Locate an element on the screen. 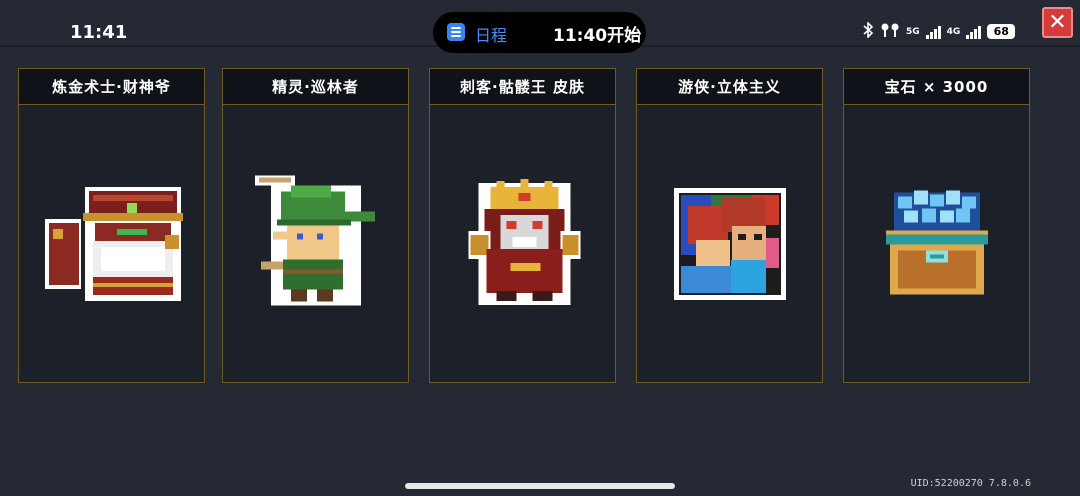  reward-title: 炼金术士·财神爷 is located at coordinates (111, 87).